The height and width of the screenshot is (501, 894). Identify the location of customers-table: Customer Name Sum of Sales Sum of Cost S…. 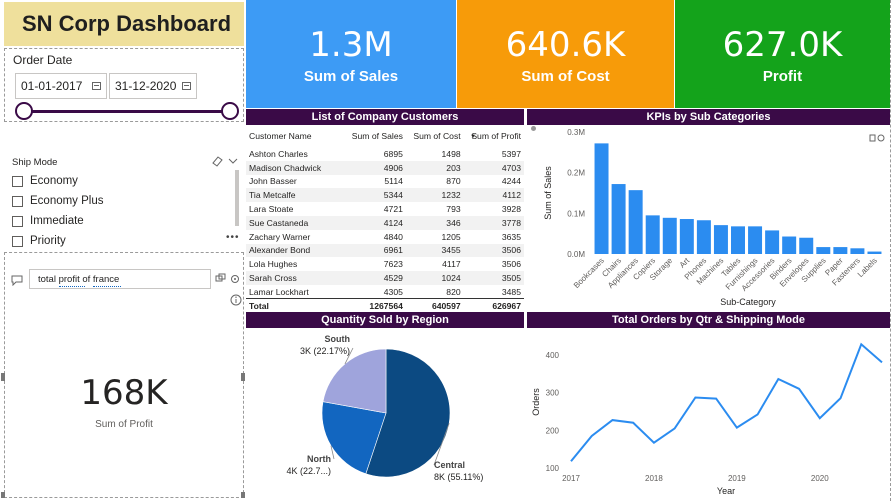
(385, 219).